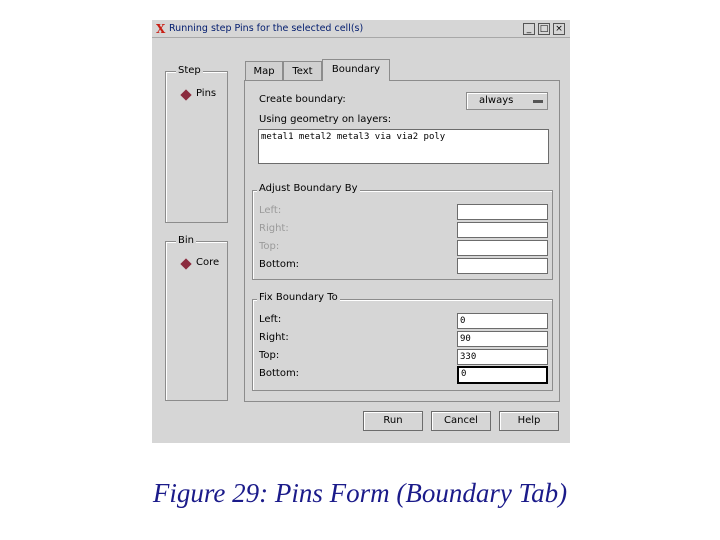 This screenshot has width=720, height=540. What do you see at coordinates (269, 355) in the screenshot?
I see `fix-top-label: Top:` at bounding box center [269, 355].